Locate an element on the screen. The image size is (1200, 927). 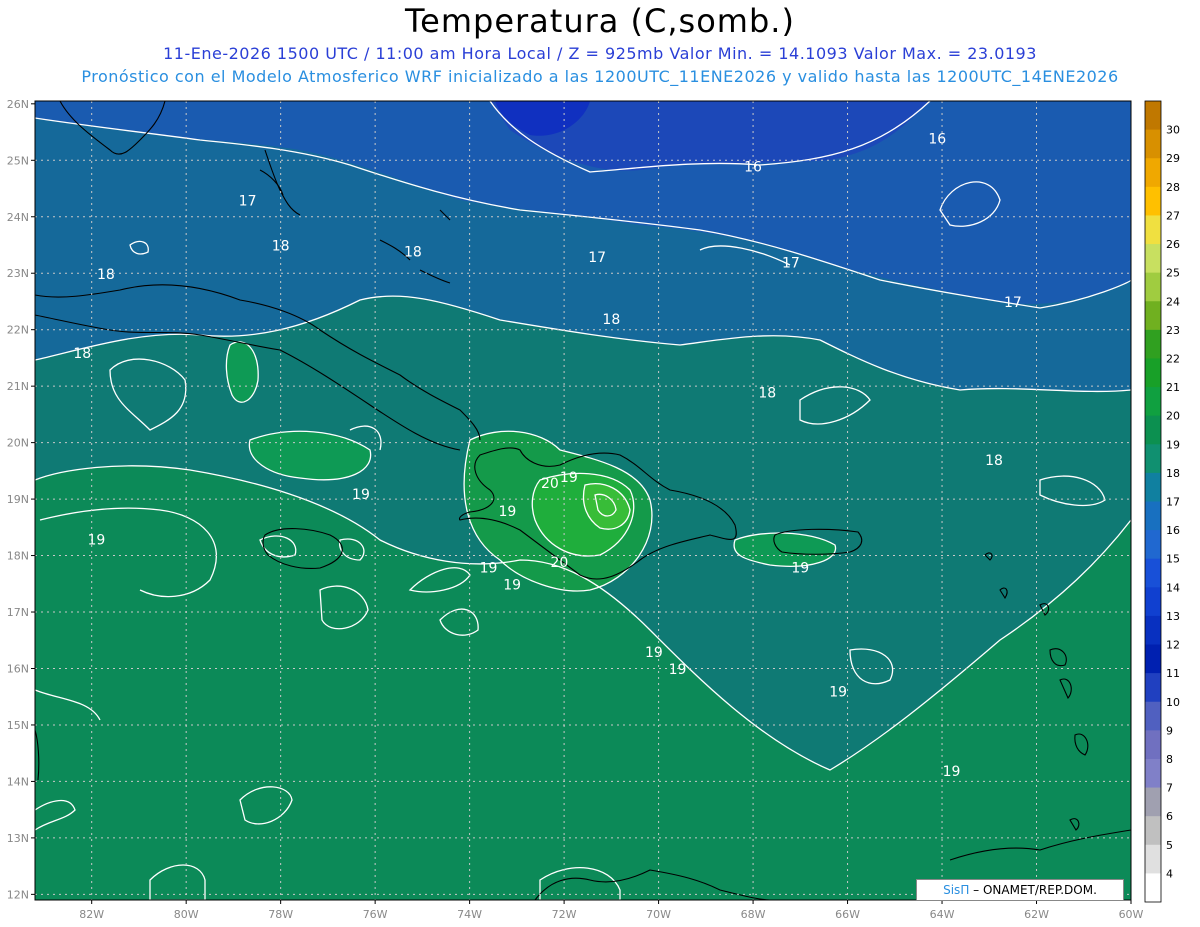
colorbar-label: 17 is located at coordinates (1173, 502).